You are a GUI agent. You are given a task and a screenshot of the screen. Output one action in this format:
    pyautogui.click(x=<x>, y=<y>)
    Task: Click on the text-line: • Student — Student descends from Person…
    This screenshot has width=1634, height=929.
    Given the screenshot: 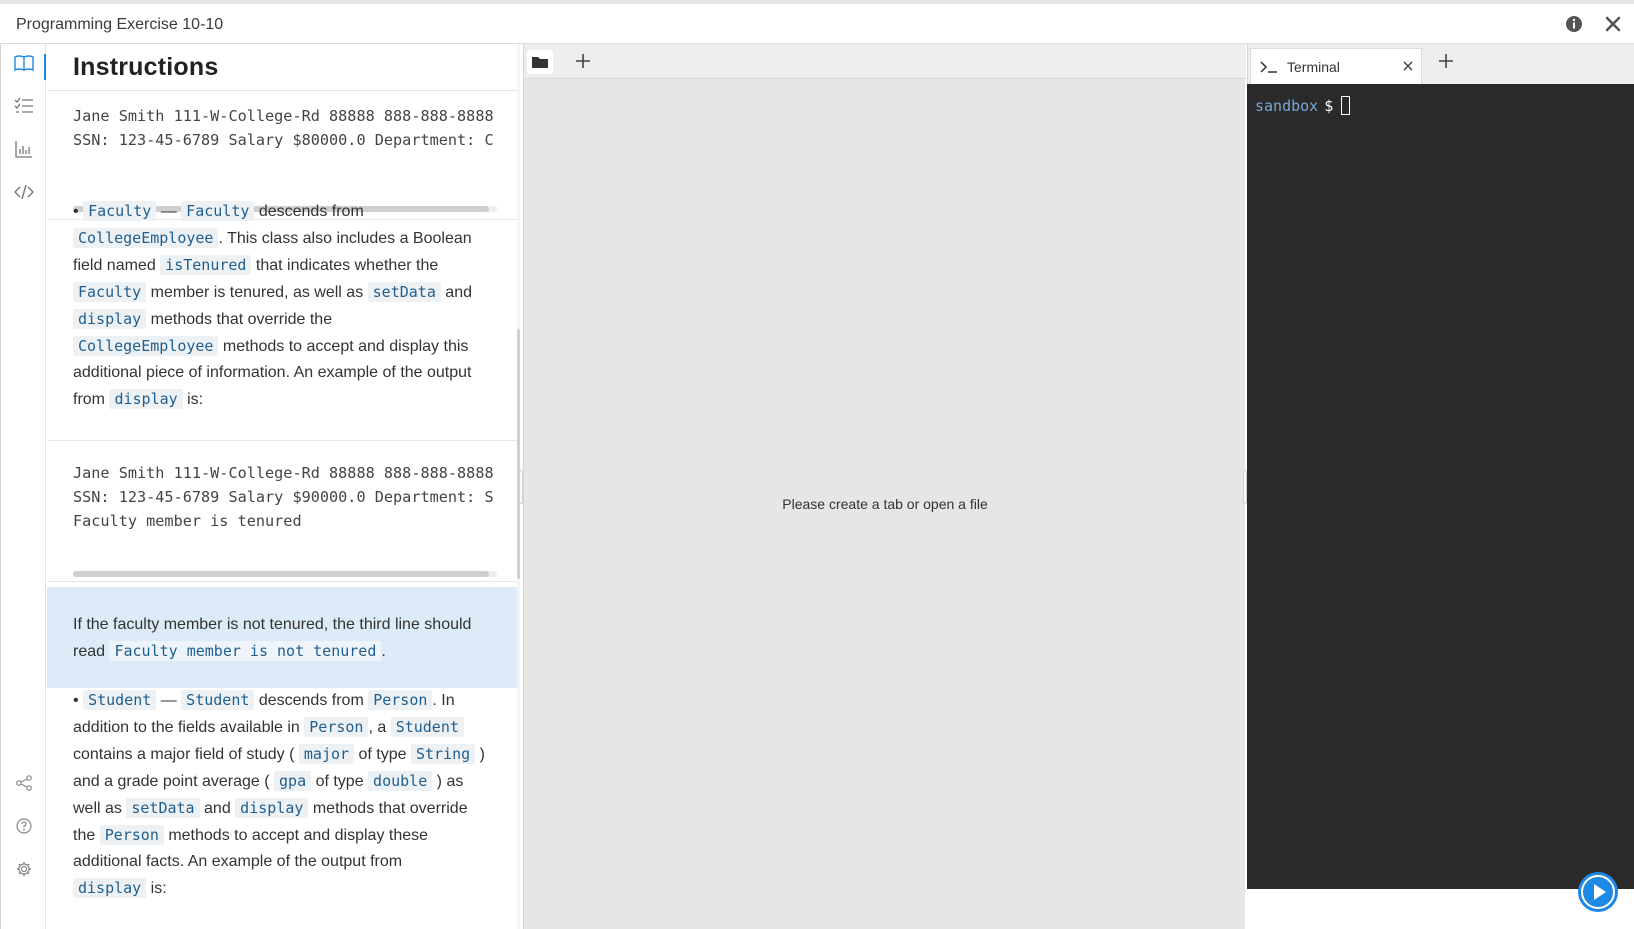 What is the action you would take?
    pyautogui.click(x=293, y=700)
    